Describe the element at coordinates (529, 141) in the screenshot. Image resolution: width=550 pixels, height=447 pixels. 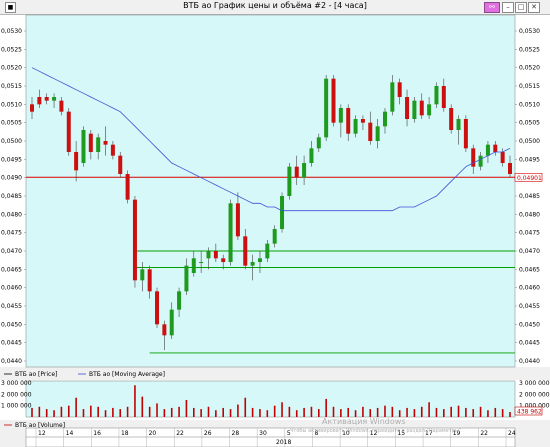
I see `price-tick-label-right: 0,0500` at that location.